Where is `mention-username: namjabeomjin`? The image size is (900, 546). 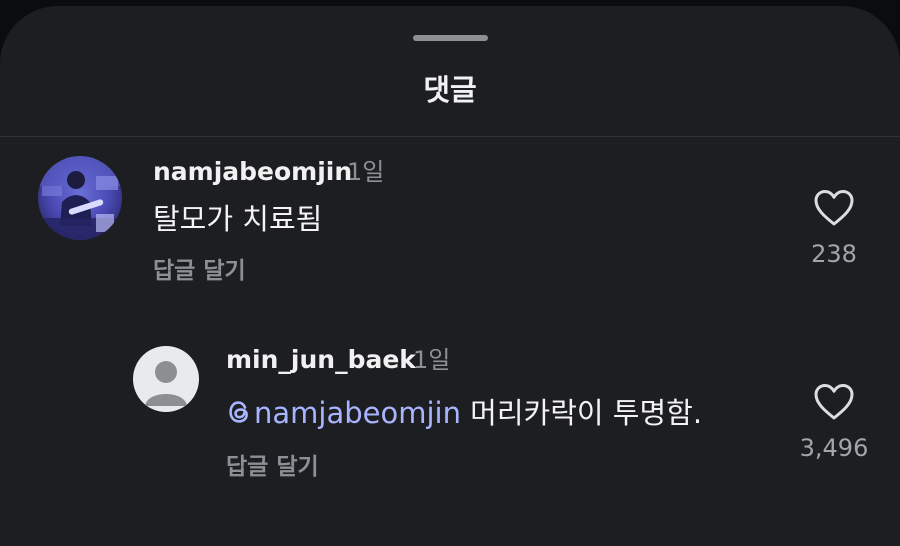 mention-username: namjabeomjin is located at coordinates (357, 413).